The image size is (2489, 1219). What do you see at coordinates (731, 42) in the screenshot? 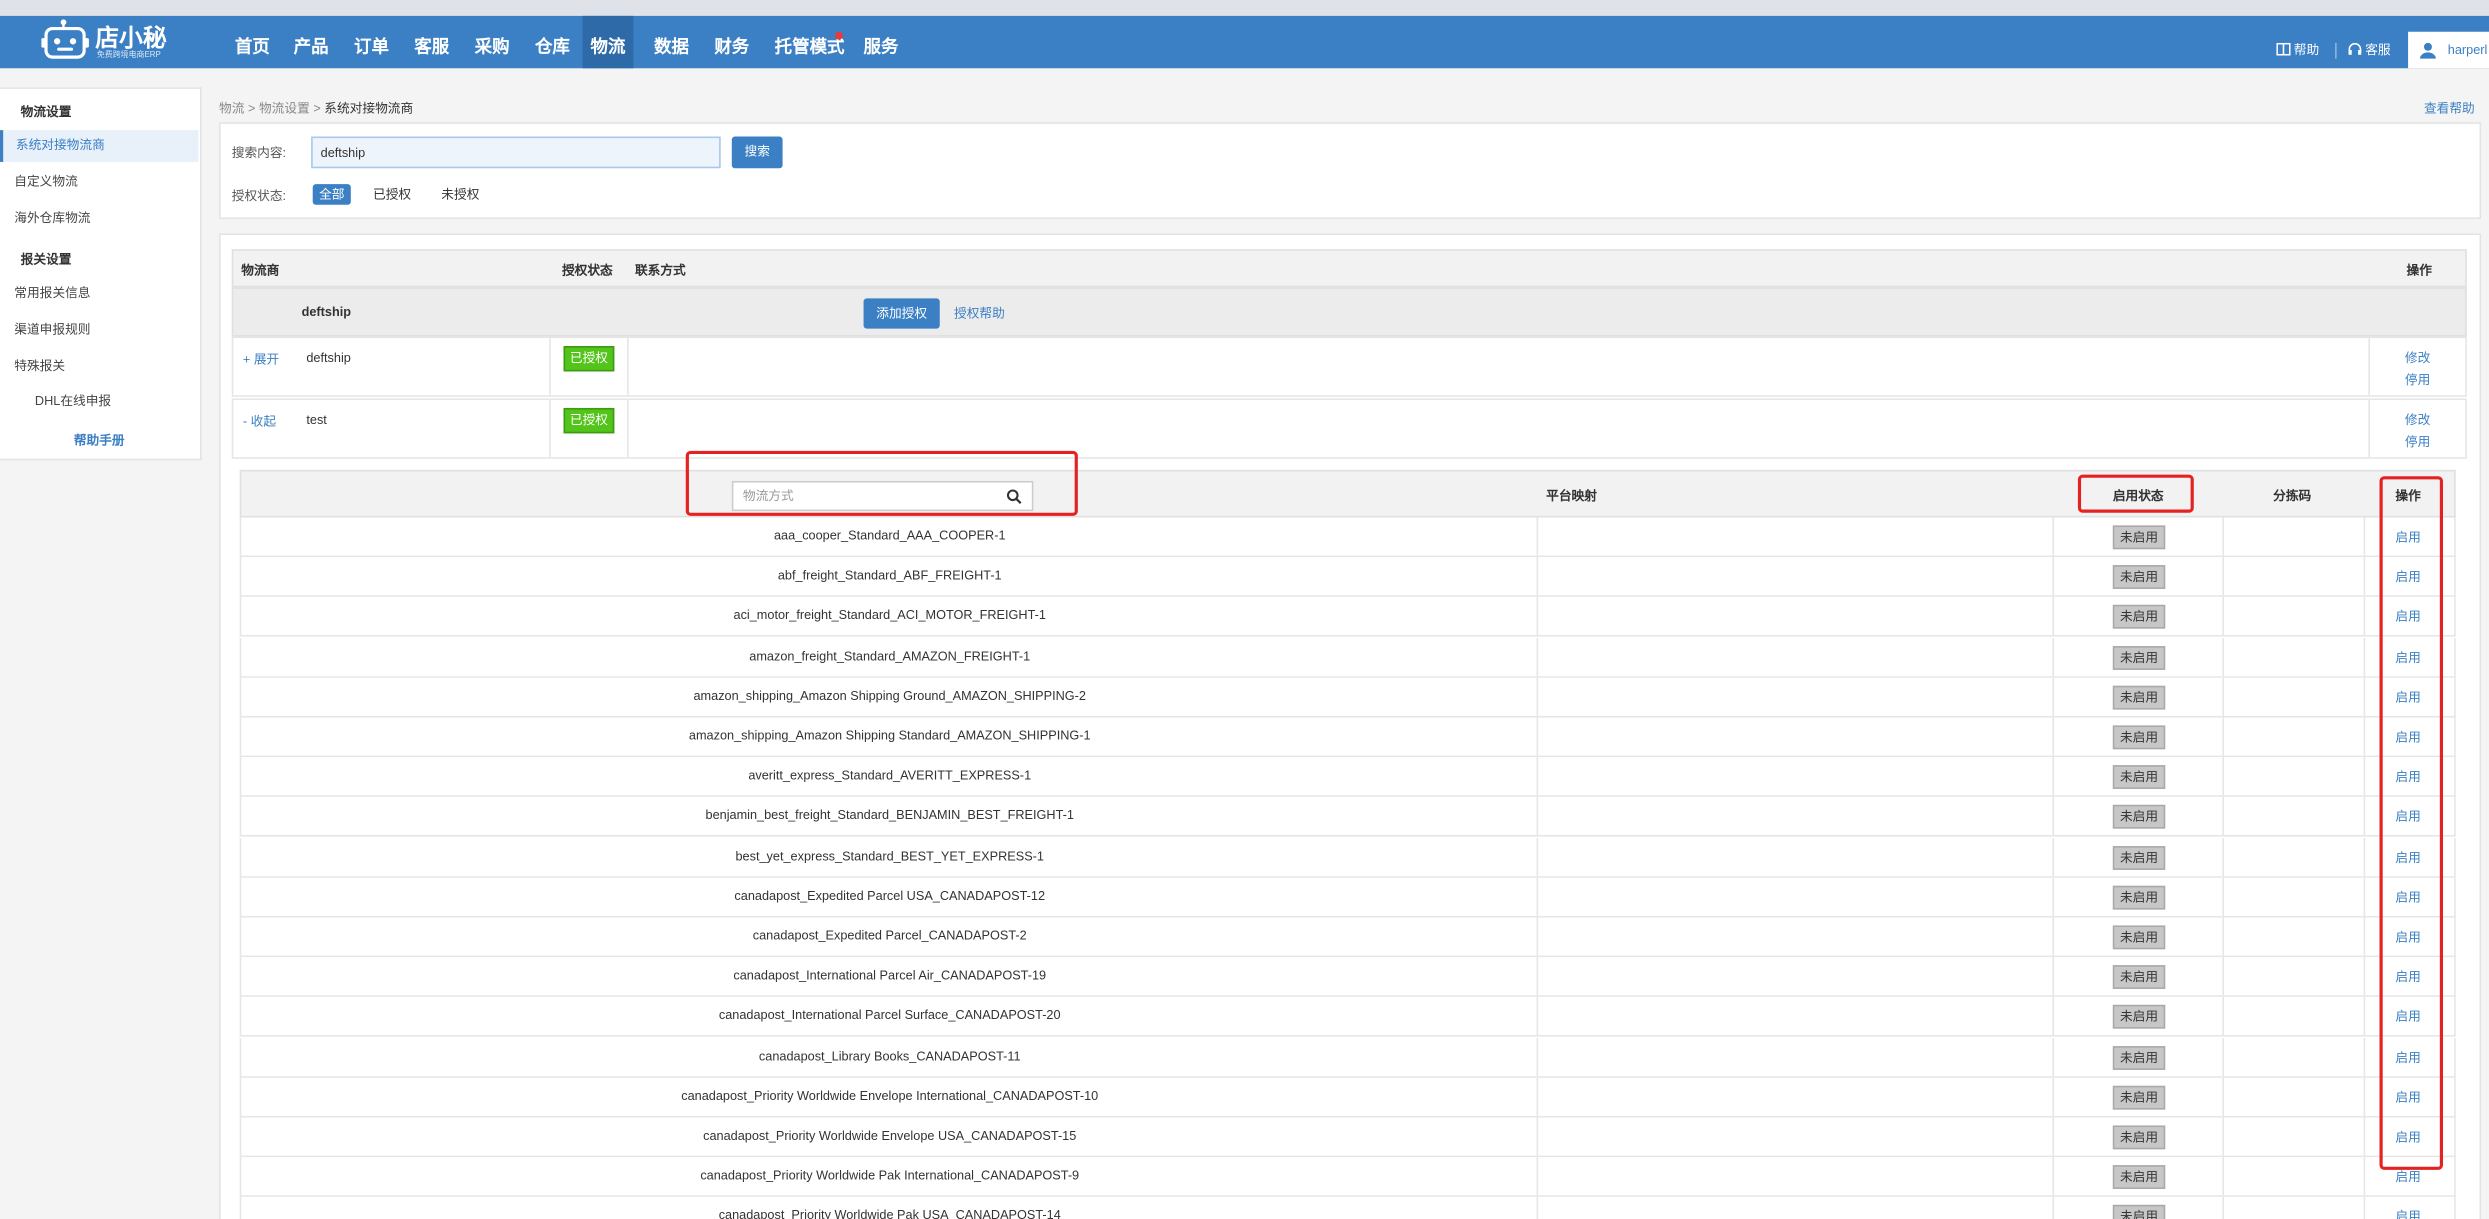
I see `nav-item-finance: 财务` at bounding box center [731, 42].